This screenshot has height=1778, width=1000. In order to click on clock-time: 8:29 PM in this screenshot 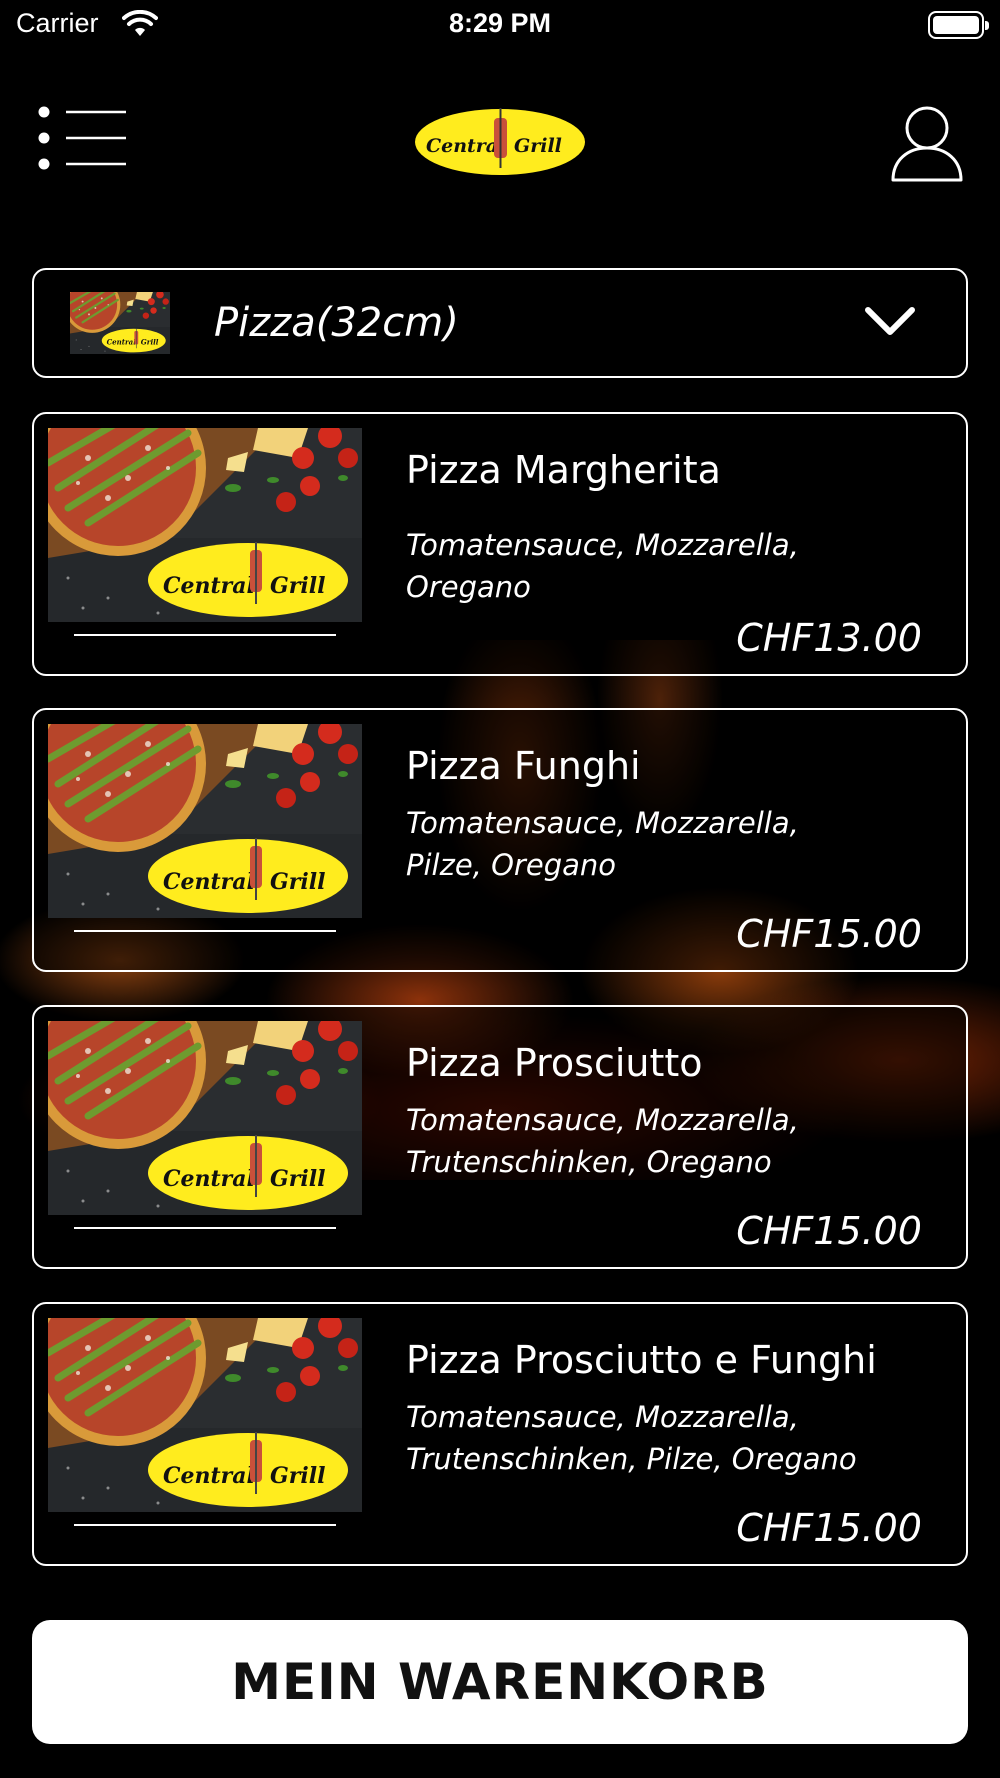, I will do `click(500, 23)`.